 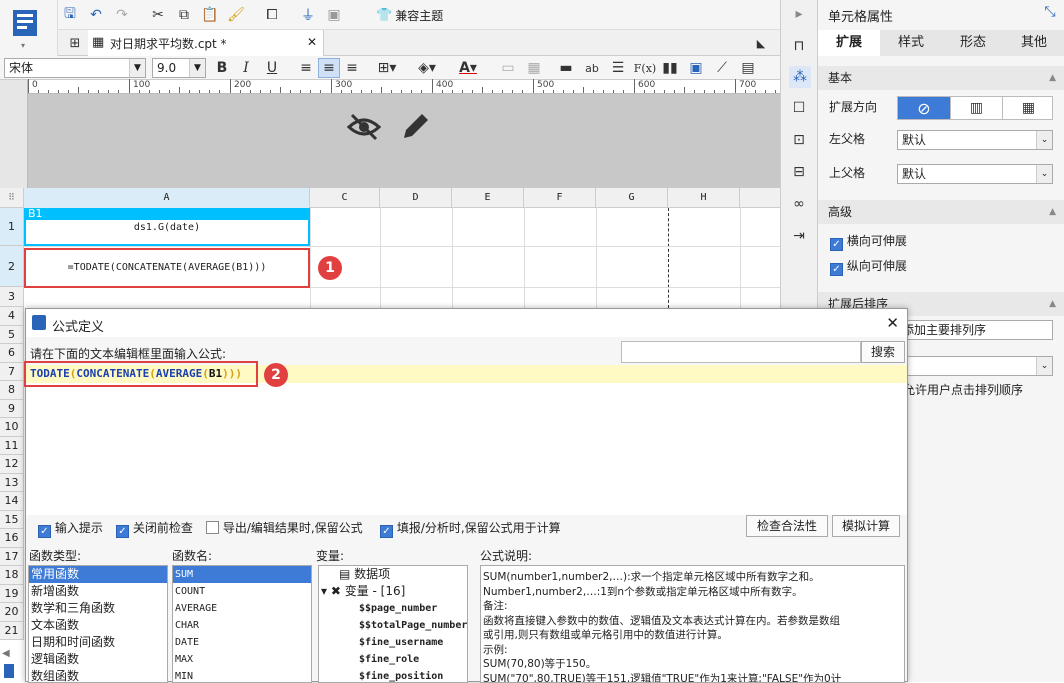 What do you see at coordinates (761, 43) in the screenshot?
I see `tab-menu-icon: ◣` at bounding box center [761, 43].